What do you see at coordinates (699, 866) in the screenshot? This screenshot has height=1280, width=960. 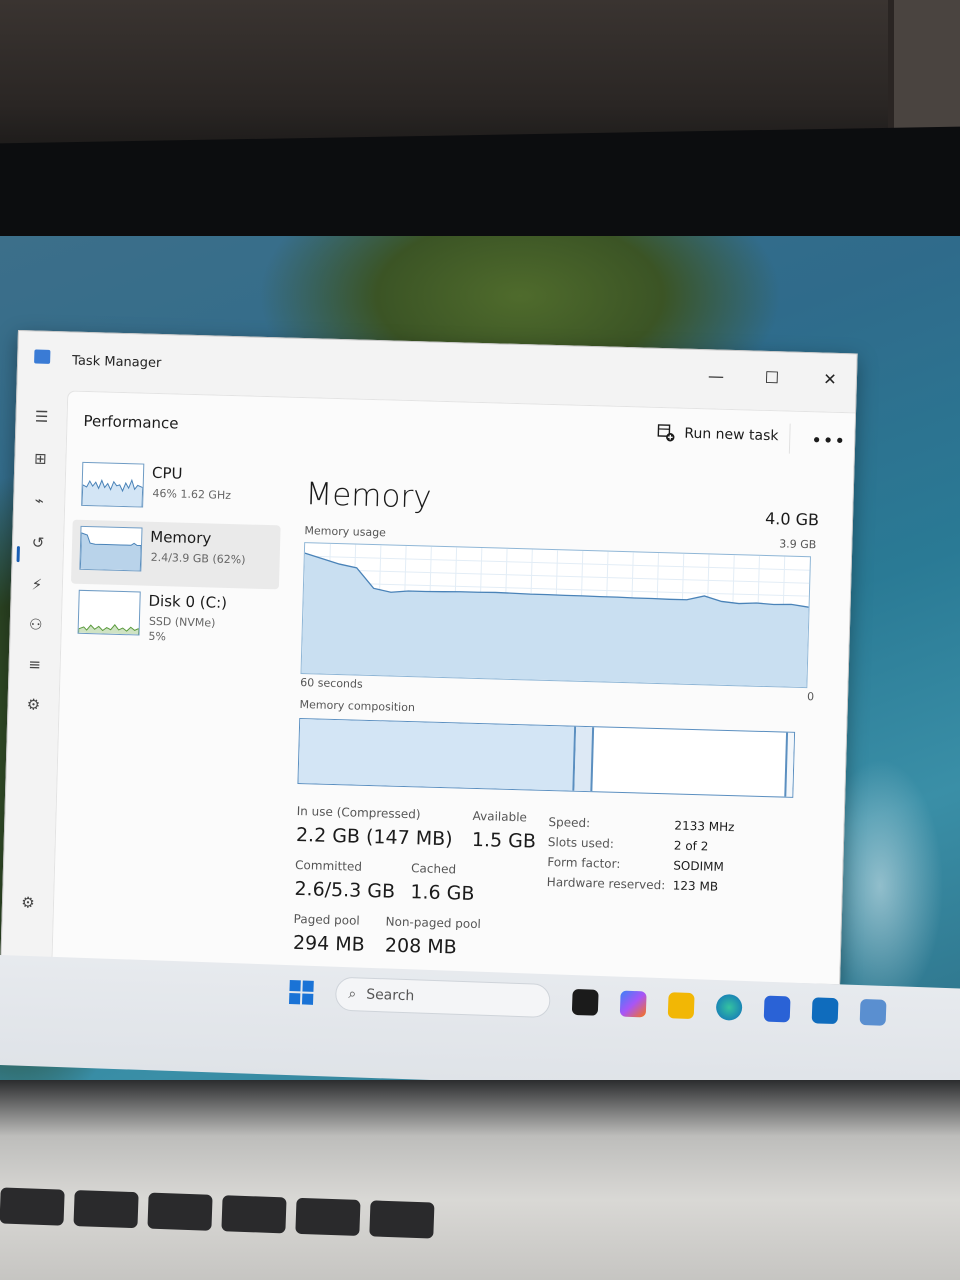 I see `spec-form-factor-value: SODIMM` at bounding box center [699, 866].